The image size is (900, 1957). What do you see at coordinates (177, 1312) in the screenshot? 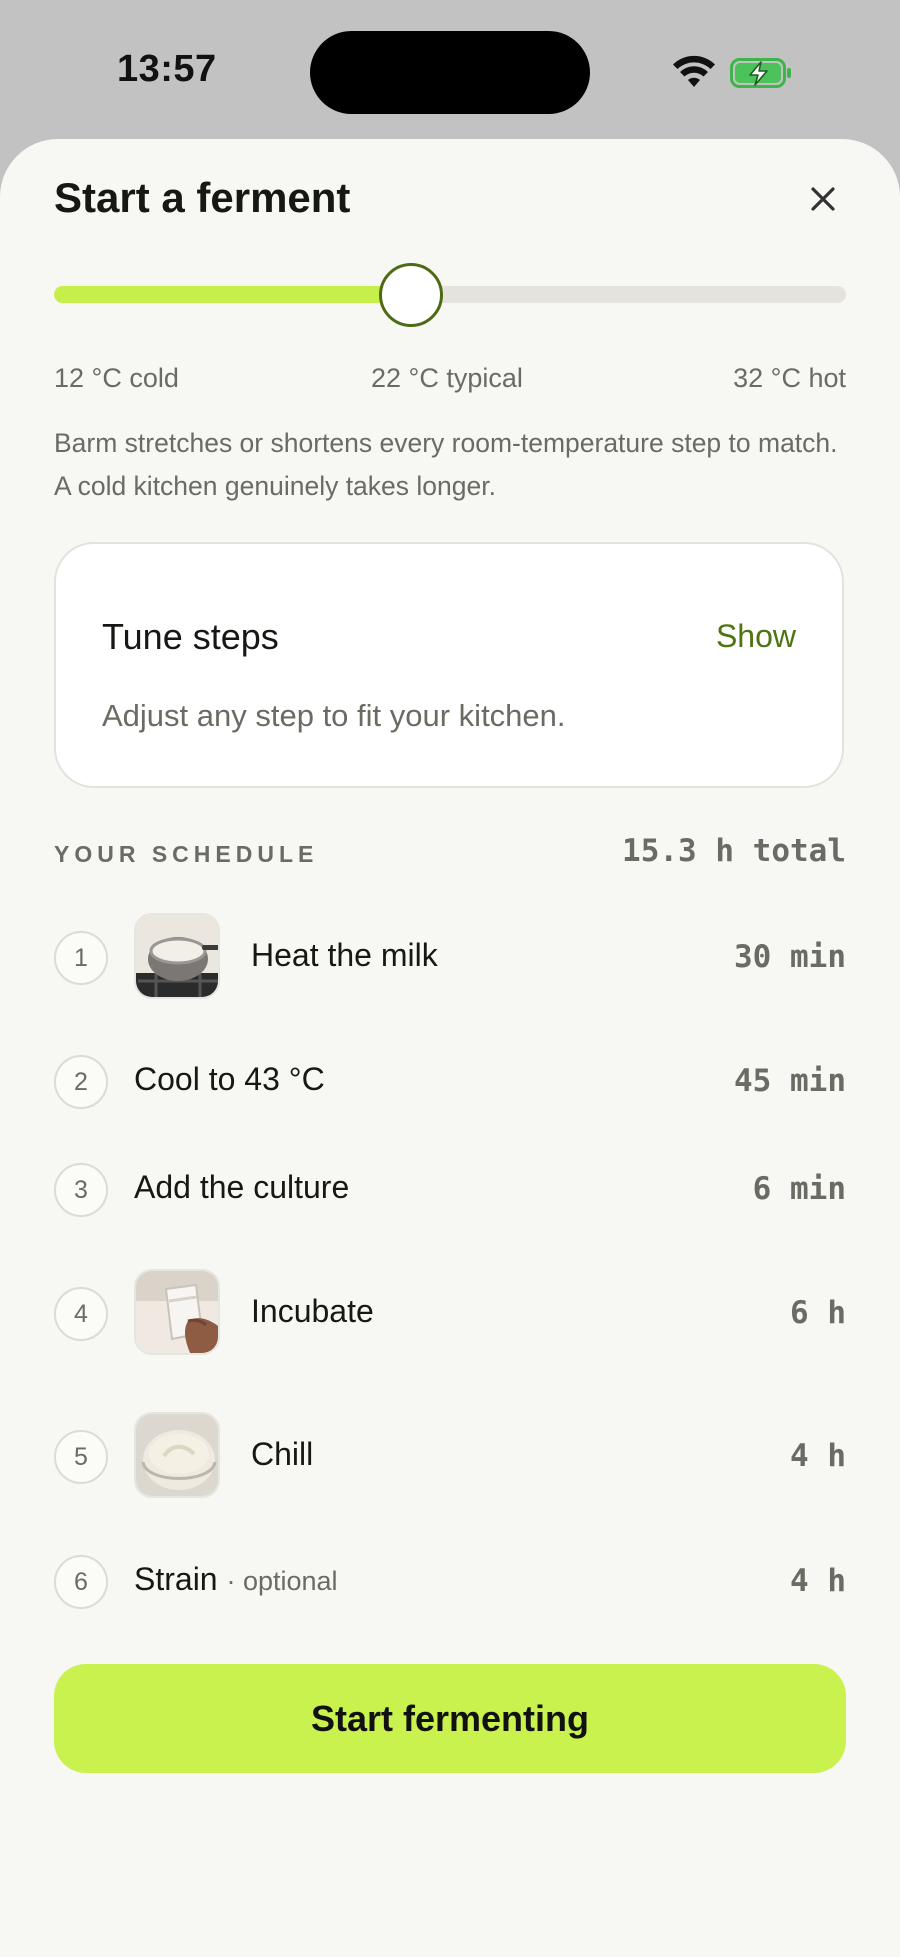
I see `jar-thumbnail` at bounding box center [177, 1312].